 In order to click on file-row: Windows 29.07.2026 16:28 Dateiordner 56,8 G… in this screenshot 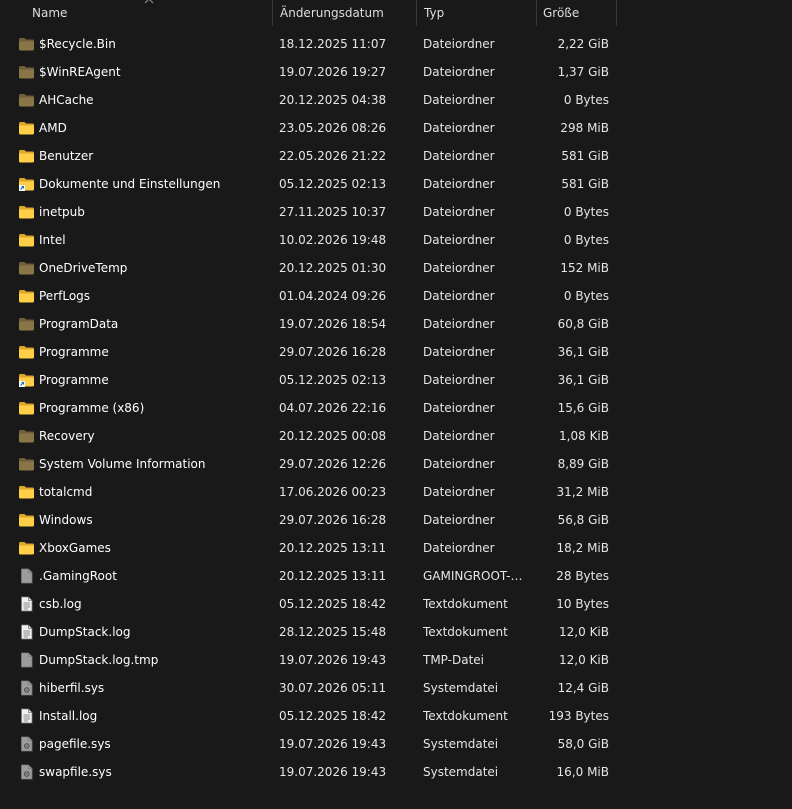, I will do `click(396, 520)`.